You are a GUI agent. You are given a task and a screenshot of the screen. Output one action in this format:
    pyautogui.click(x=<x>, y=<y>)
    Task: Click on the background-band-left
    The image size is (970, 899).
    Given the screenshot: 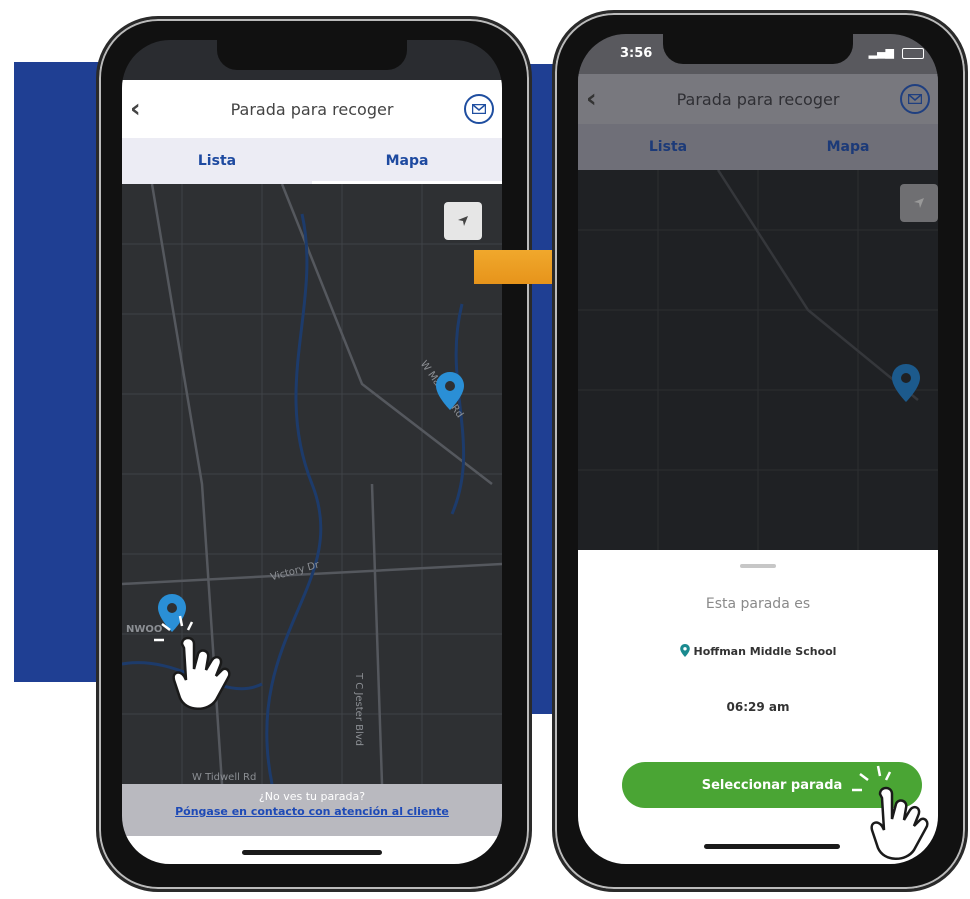 What is the action you would take?
    pyautogui.click(x=60, y=372)
    